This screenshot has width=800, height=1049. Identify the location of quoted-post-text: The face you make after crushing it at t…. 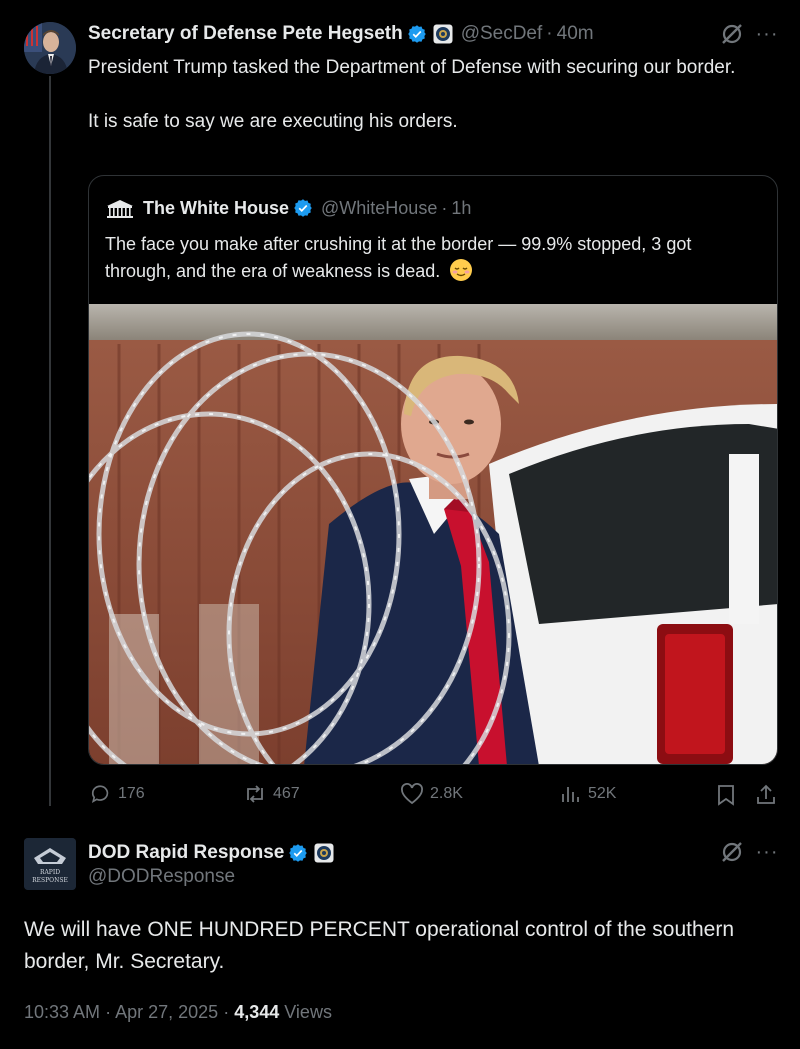
(398, 257).